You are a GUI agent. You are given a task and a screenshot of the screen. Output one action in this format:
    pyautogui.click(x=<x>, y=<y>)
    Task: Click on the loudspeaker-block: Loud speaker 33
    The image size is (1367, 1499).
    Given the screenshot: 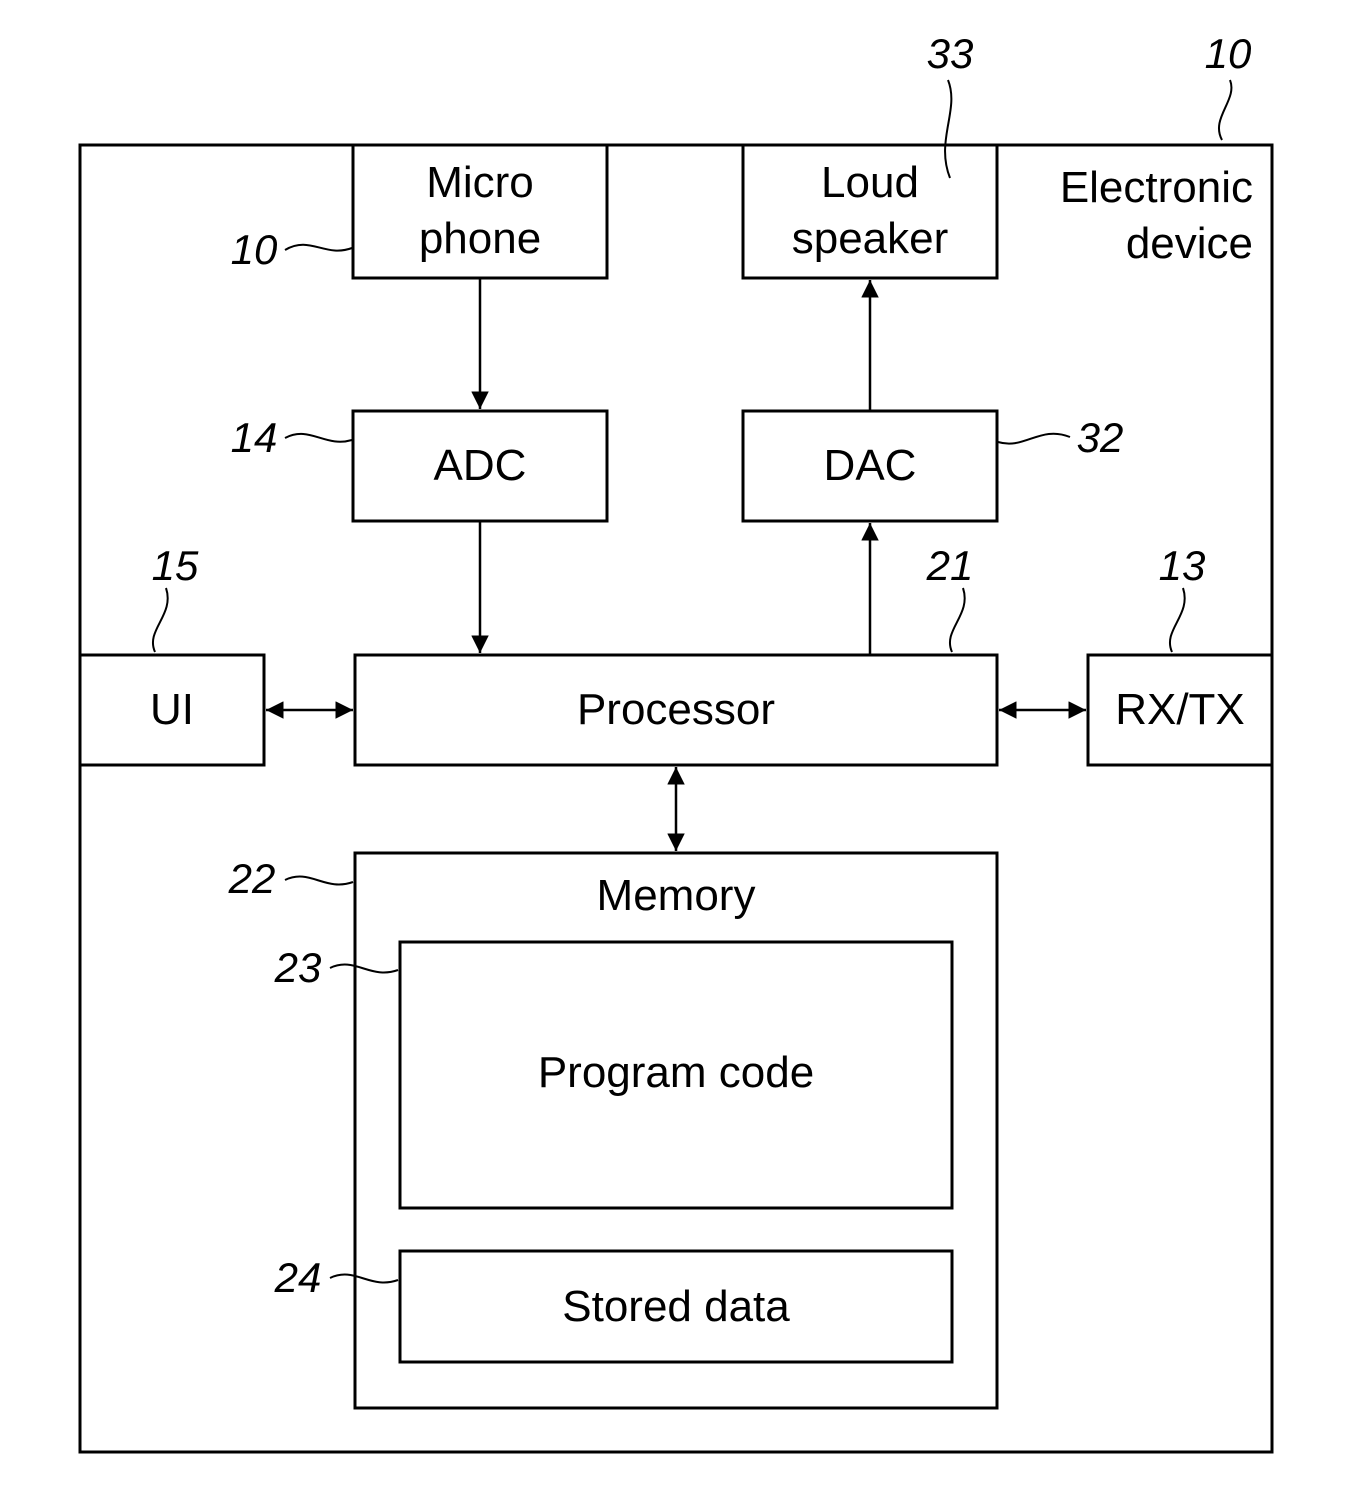 What is the action you would take?
    pyautogui.click(x=870, y=155)
    